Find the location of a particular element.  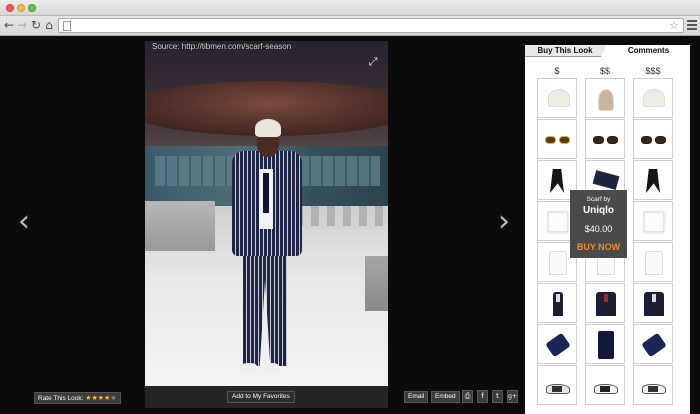

tooltip-brand: Uniqlo is located at coordinates (598, 210).